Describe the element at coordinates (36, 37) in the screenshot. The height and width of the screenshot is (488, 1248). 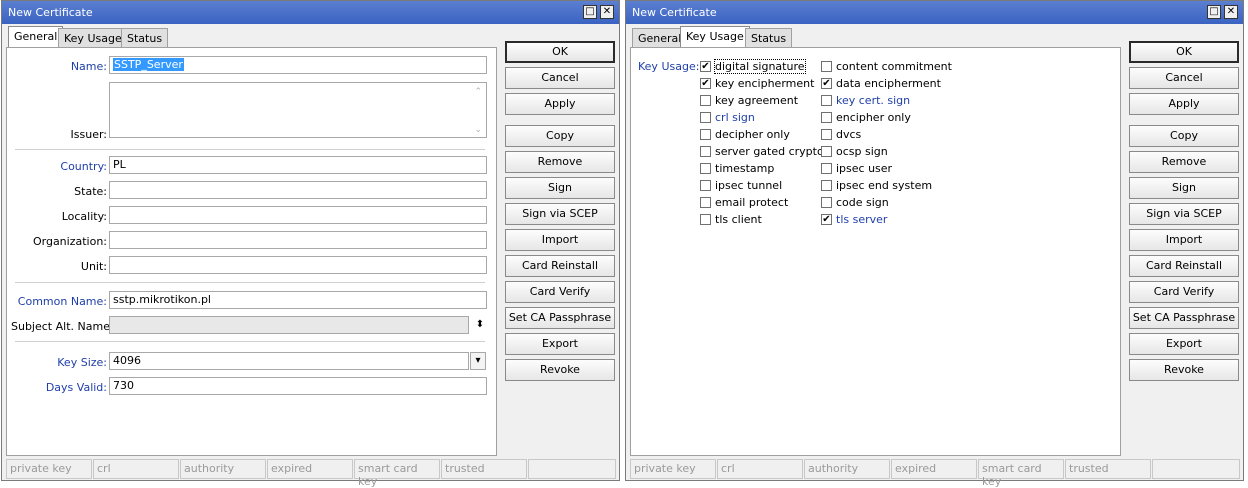
I see `tab-general: General` at that location.